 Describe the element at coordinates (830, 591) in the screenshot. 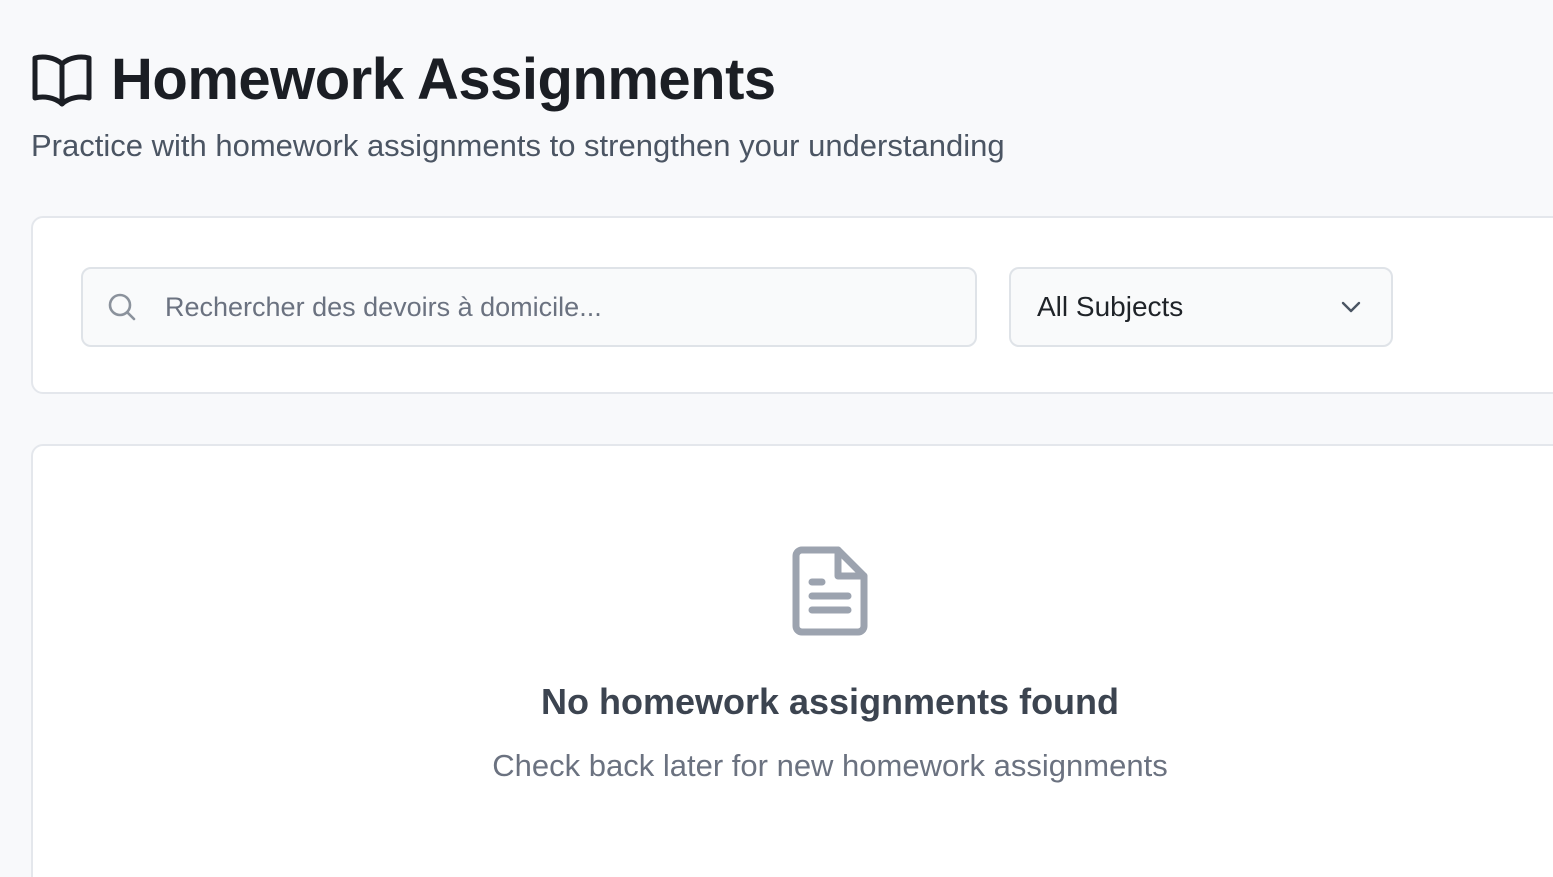

I see `document-icon` at that location.